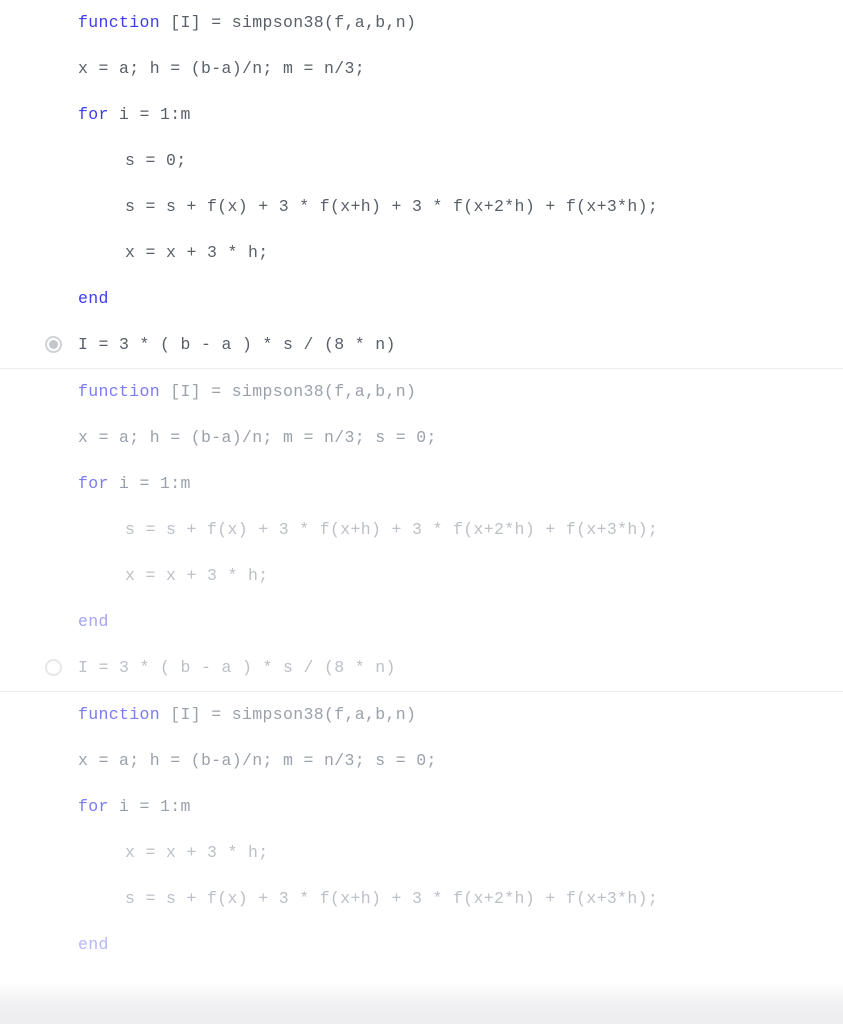  Describe the element at coordinates (421, 1003) in the screenshot. I see `bottom-fade-overlay` at that location.